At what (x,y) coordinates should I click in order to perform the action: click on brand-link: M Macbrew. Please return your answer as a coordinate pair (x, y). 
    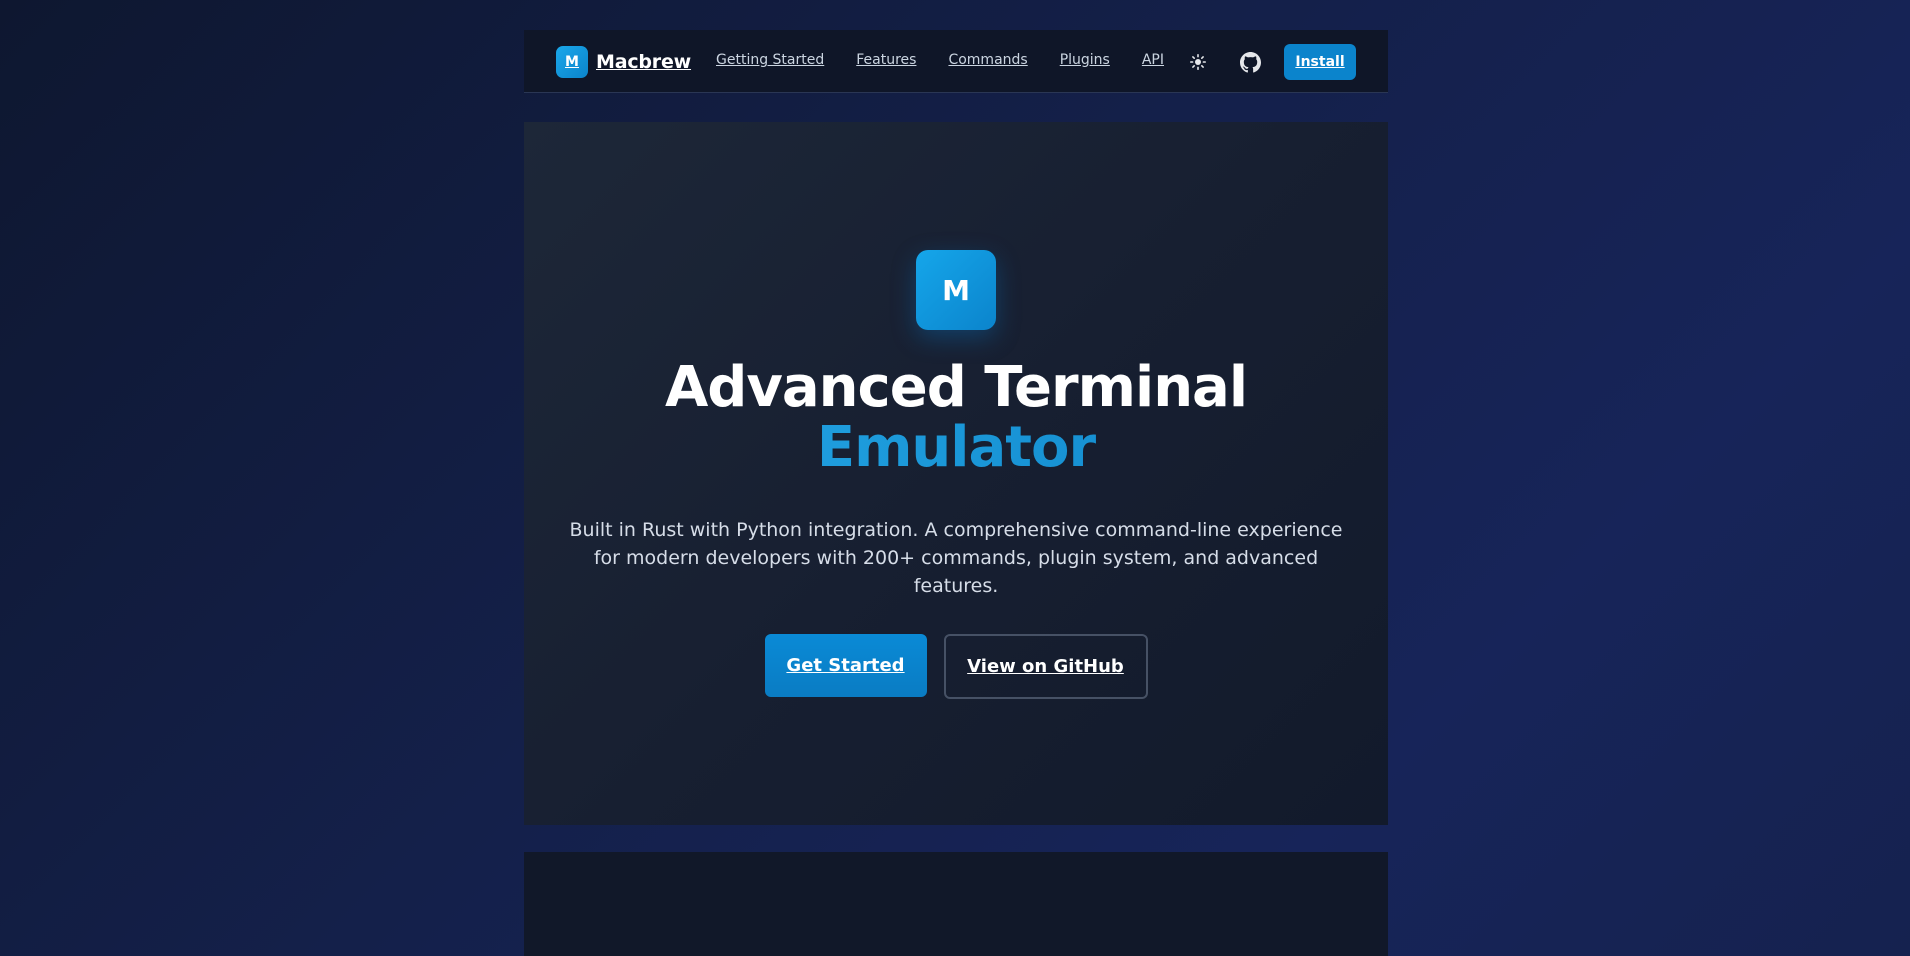
    Looking at the image, I should click on (623, 62).